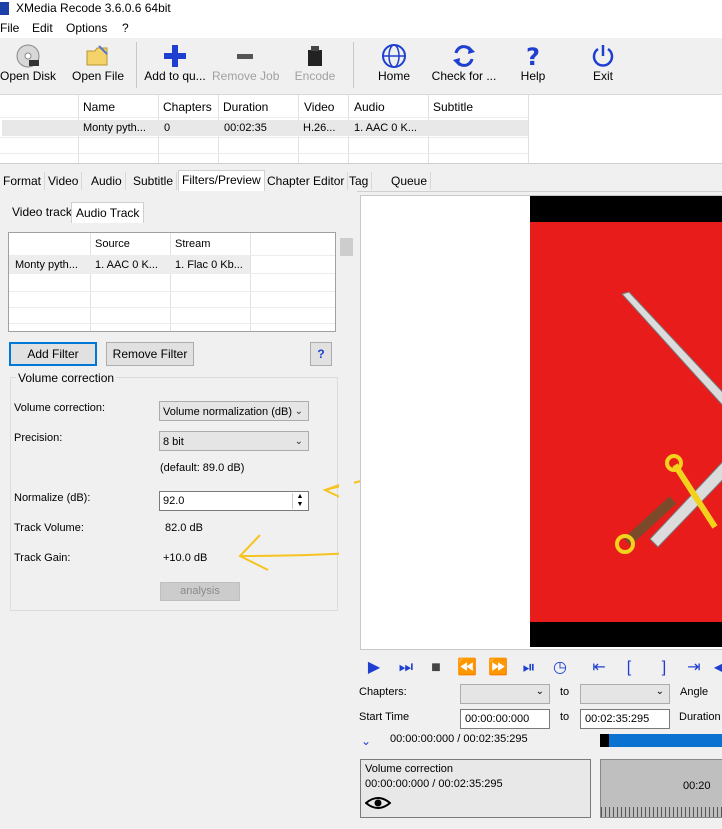  What do you see at coordinates (23, 181) in the screenshot?
I see `tab-format: Format` at bounding box center [23, 181].